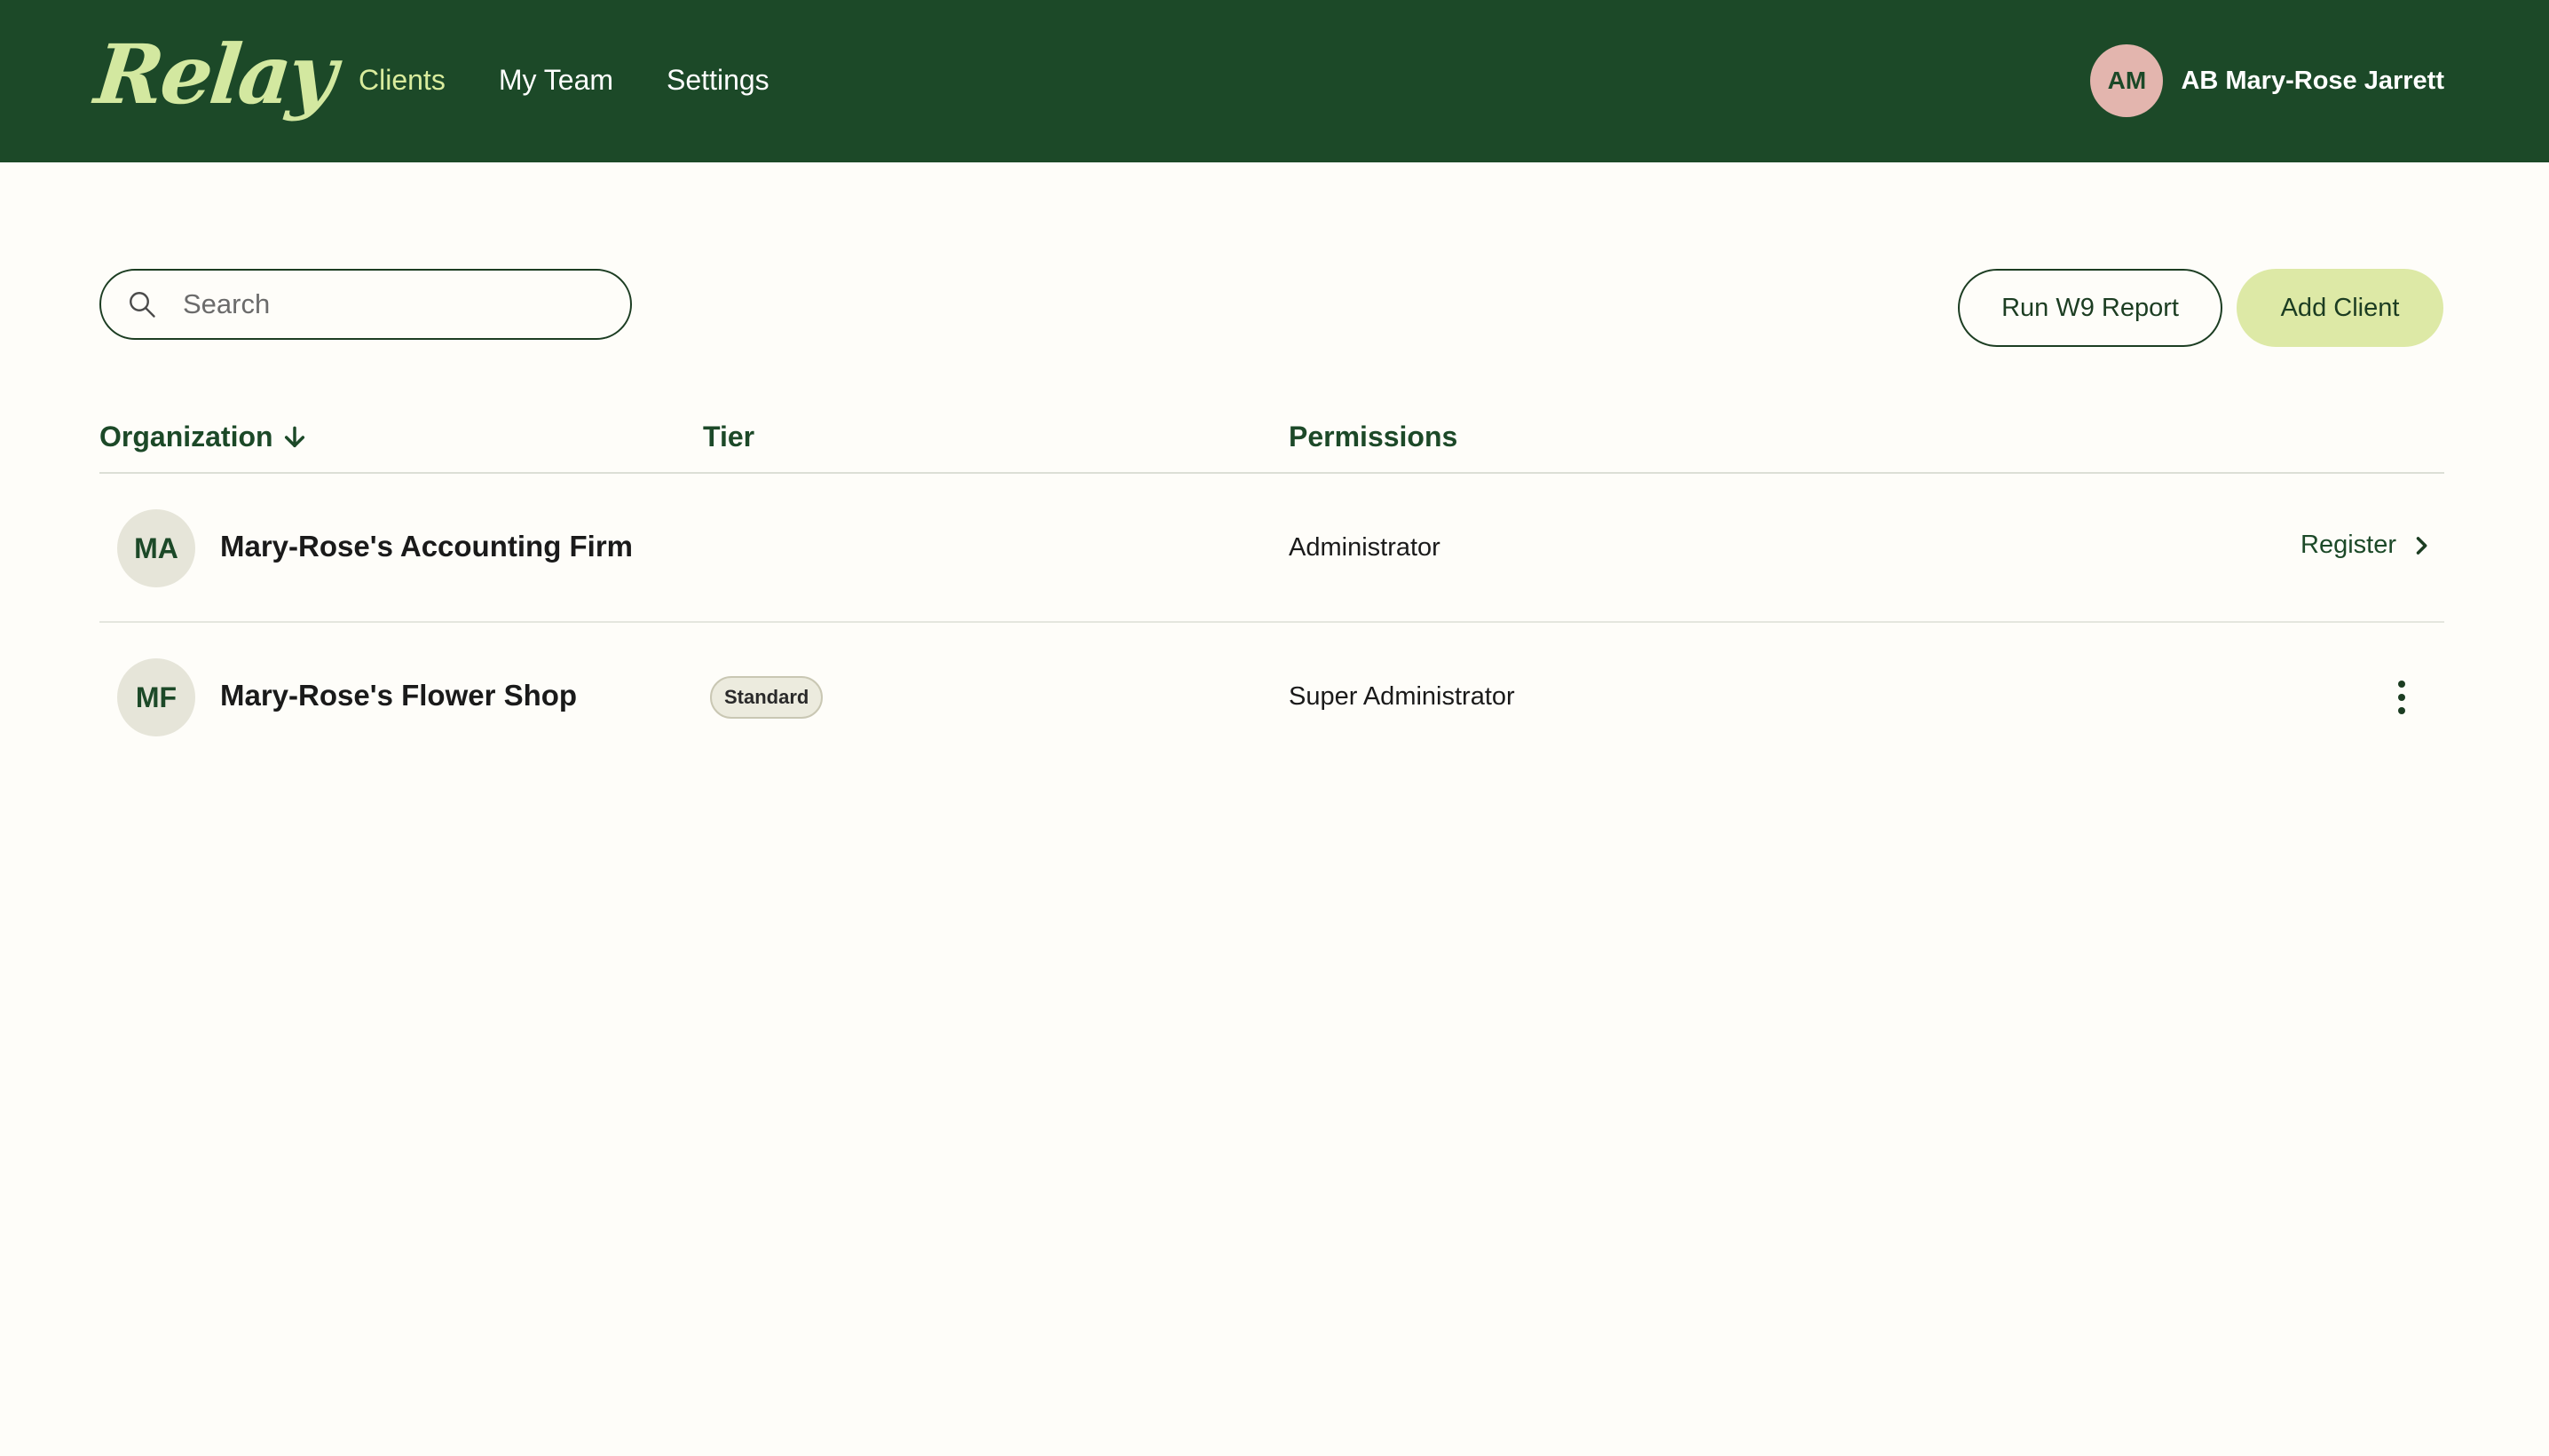 The width and height of the screenshot is (2549, 1456). What do you see at coordinates (427, 546) in the screenshot?
I see `org-name: Mary-Rose's Accounting Firm` at bounding box center [427, 546].